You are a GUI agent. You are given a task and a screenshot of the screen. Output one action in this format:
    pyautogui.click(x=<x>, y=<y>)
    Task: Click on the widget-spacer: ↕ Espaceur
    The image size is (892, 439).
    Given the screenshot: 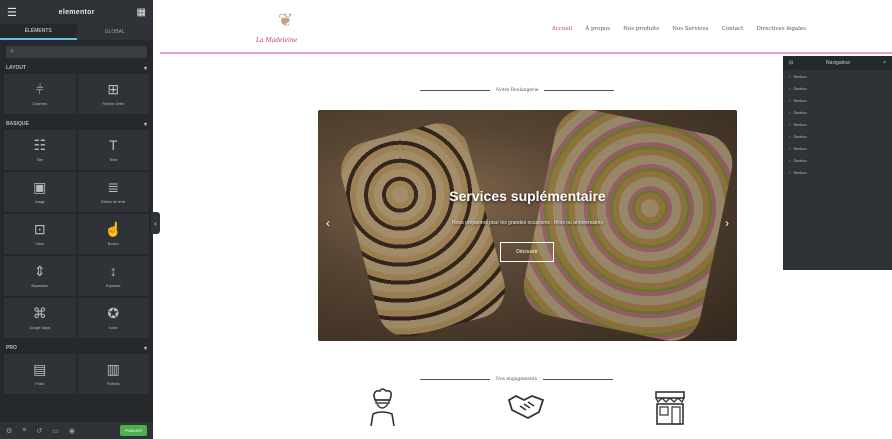 What is the action you would take?
    pyautogui.click(x=113, y=276)
    